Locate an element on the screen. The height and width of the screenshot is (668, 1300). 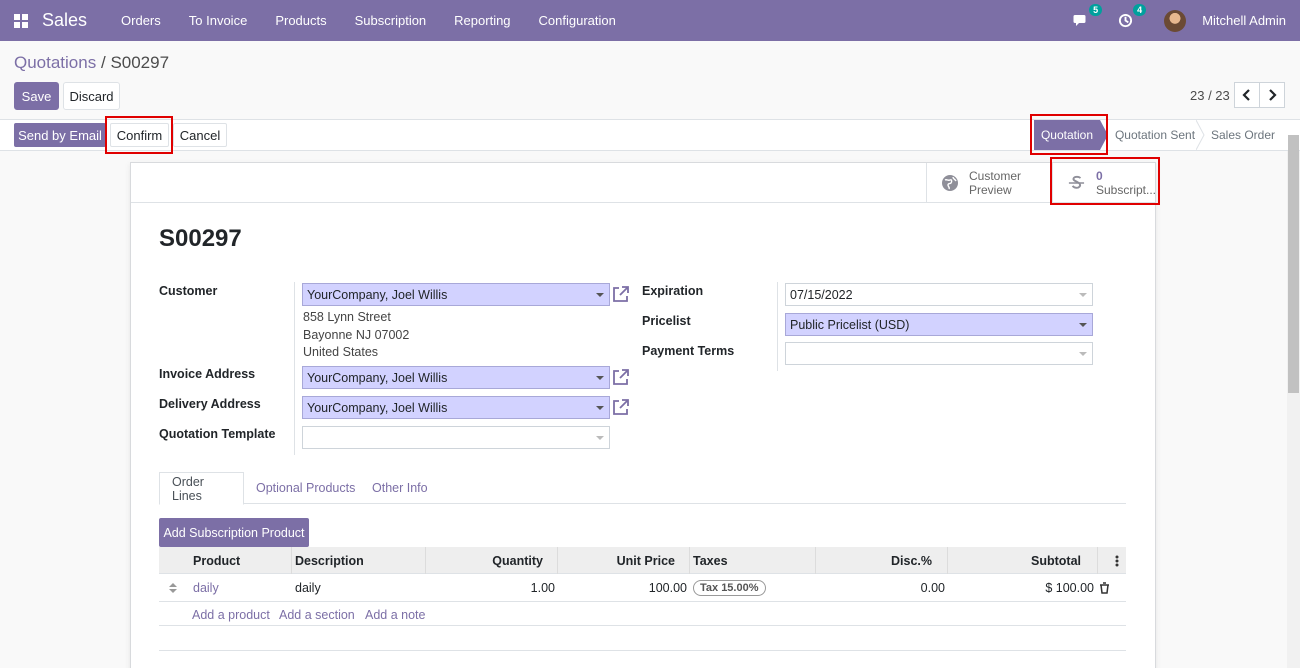
breadcrumb-current: S00297 is located at coordinates (140, 62).